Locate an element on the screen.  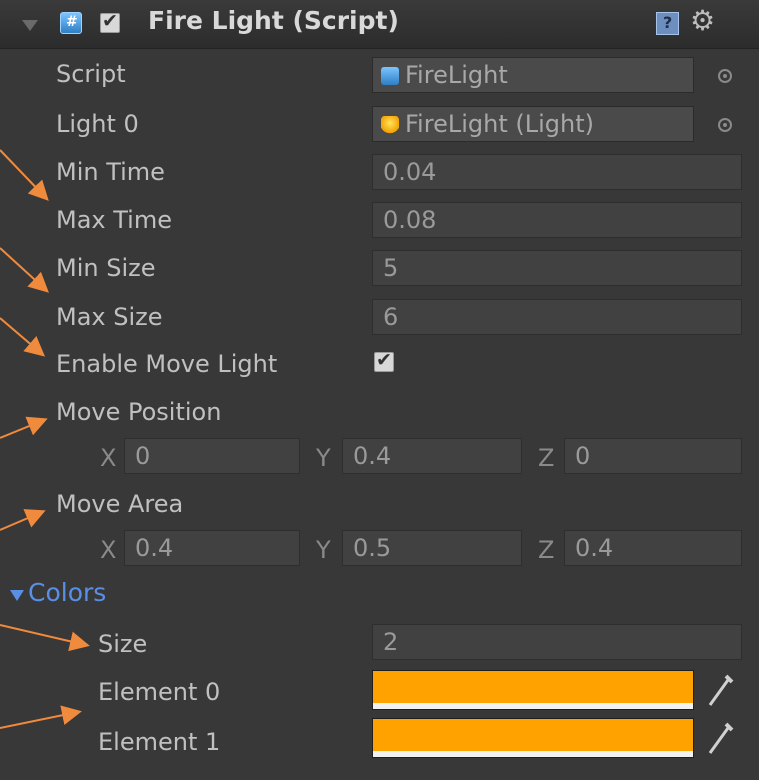
move-position-y-label: Y is located at coordinates (323, 458).